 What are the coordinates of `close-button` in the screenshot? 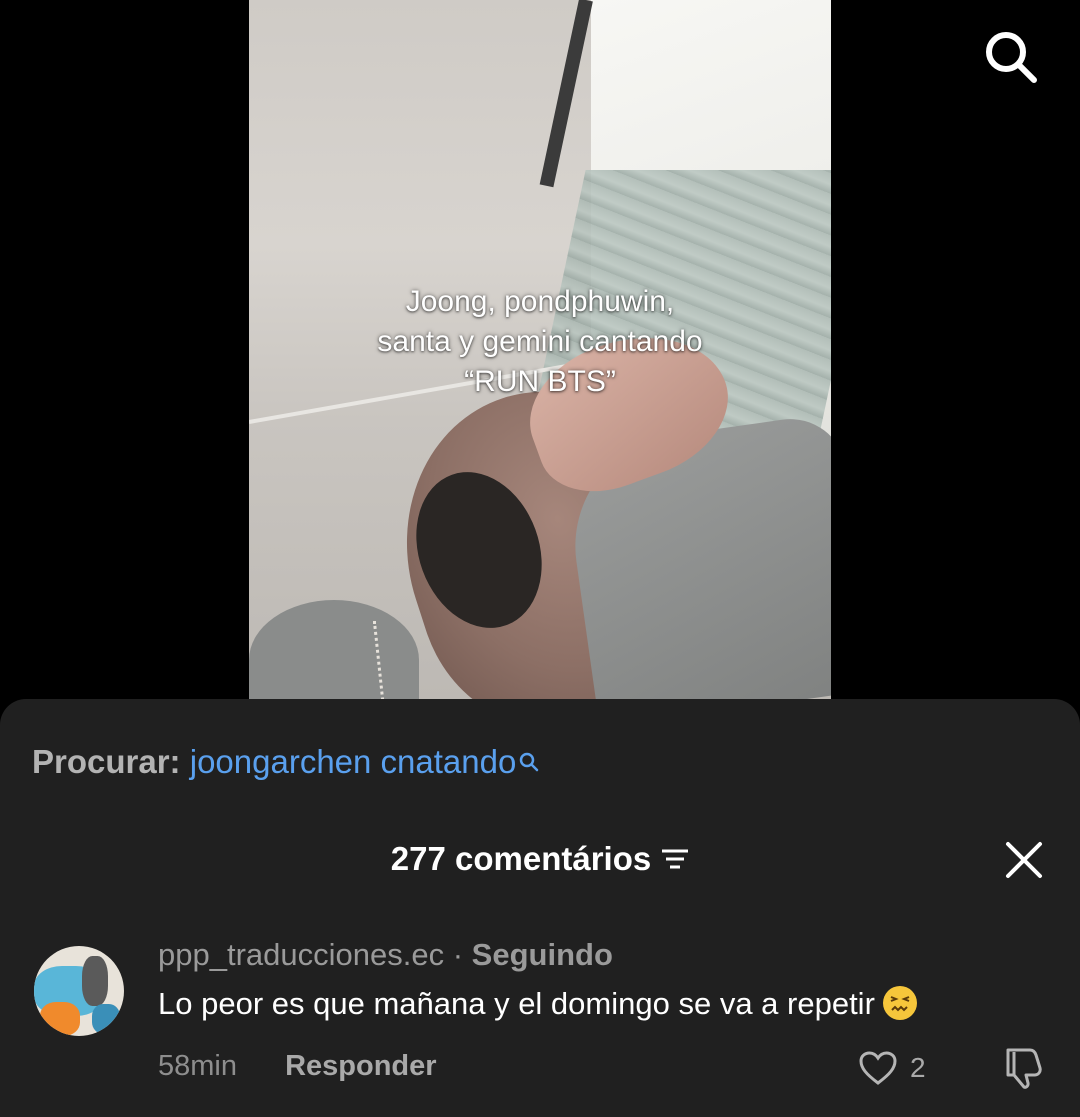 It's located at (1024, 860).